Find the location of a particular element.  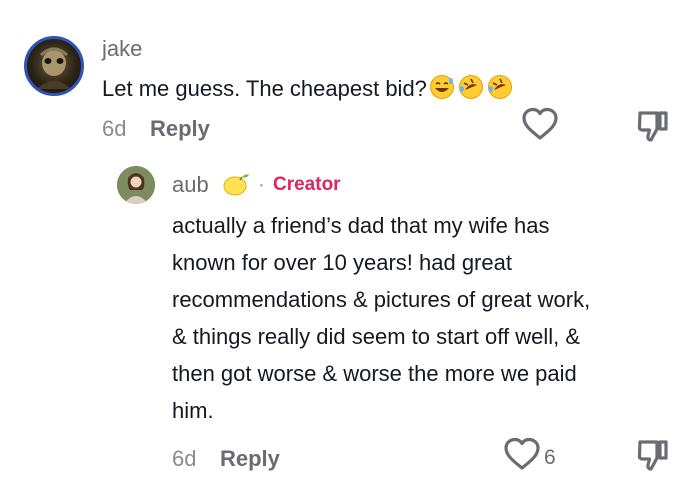

reply-text-line: known for over 10 years! had great is located at coordinates (342, 262).